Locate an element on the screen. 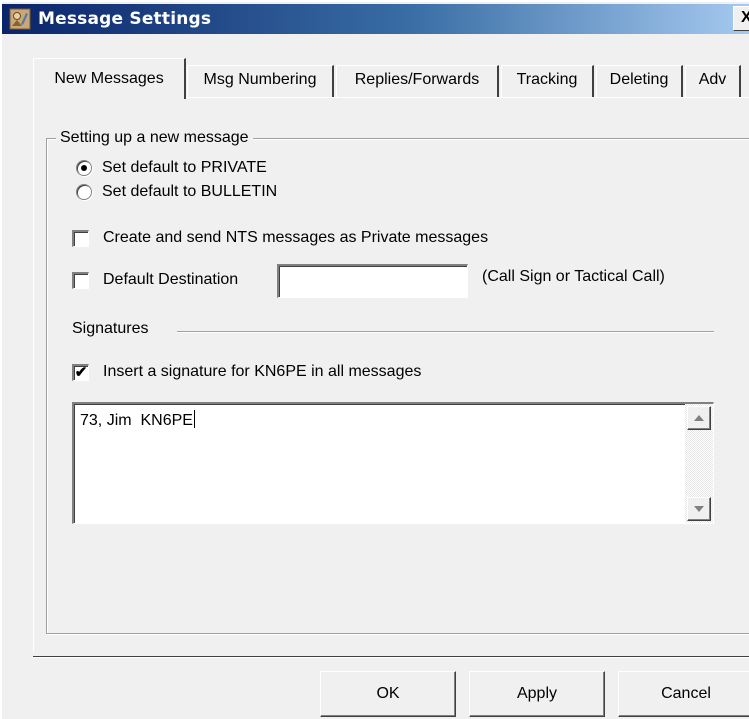 The width and height of the screenshot is (749, 719). apply-button: Apply is located at coordinates (537, 694).